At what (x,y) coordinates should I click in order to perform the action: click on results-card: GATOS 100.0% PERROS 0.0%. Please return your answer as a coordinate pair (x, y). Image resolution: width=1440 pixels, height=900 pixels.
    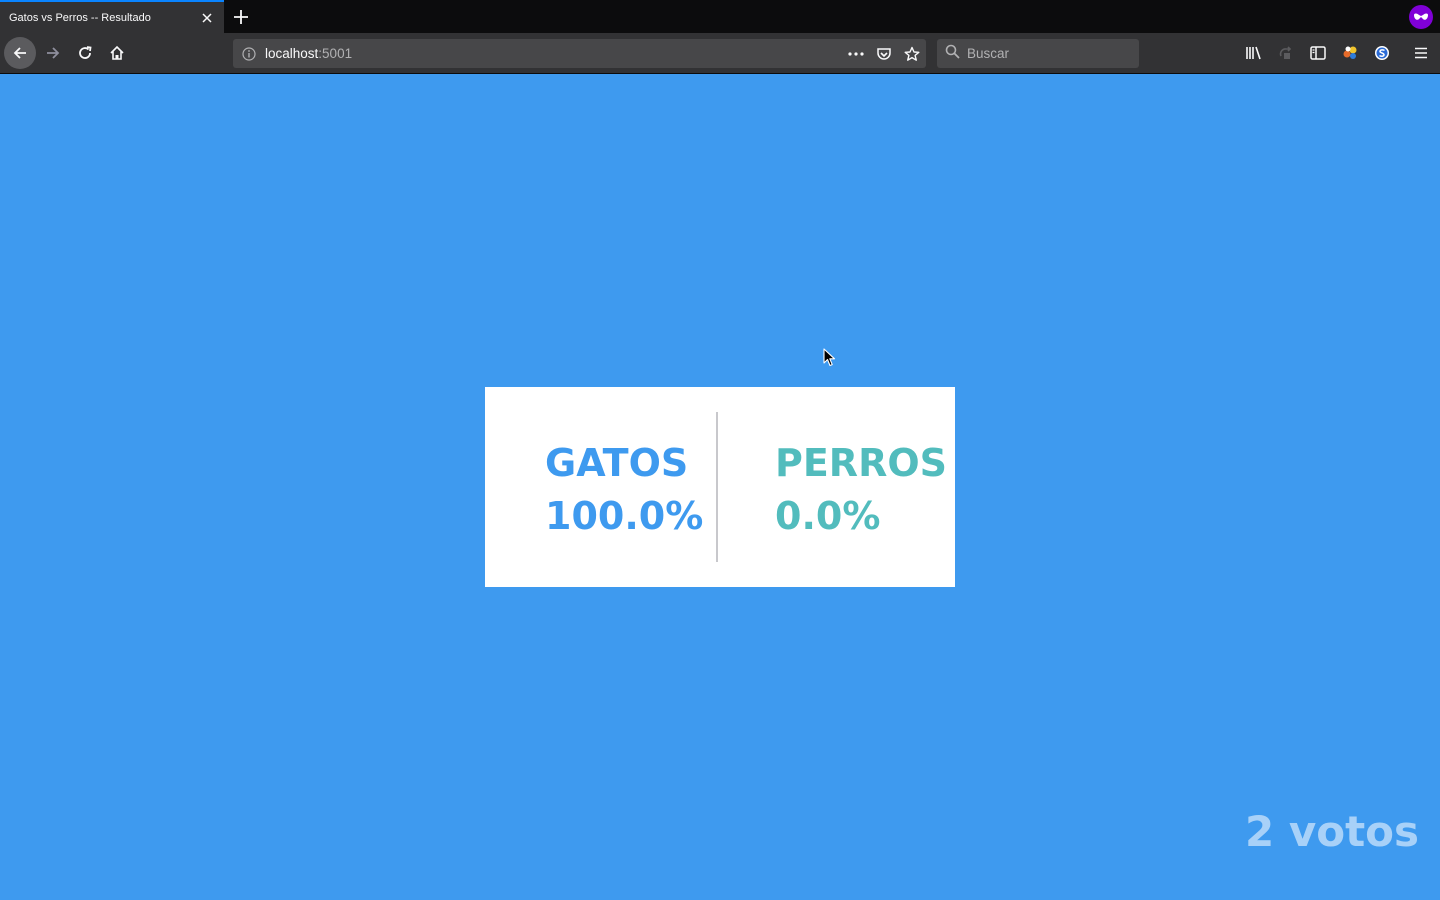
    Looking at the image, I should click on (720, 487).